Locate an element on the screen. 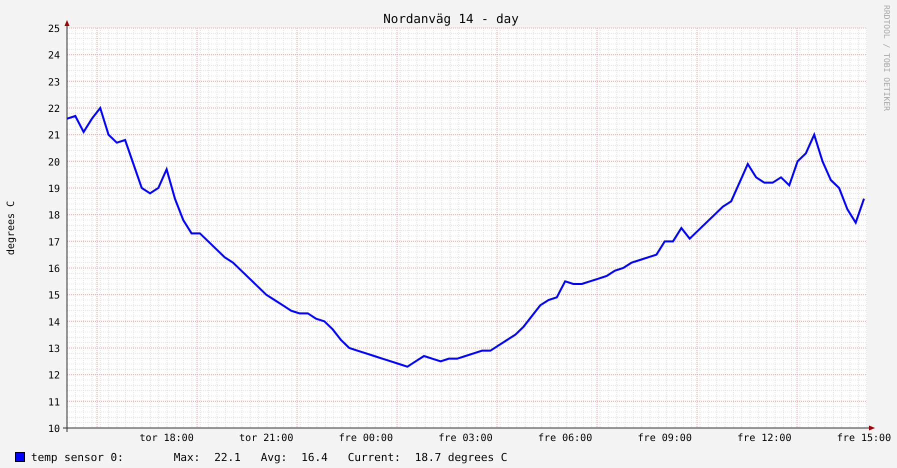 The height and width of the screenshot is (468, 897). axis-label: fre 15:00 is located at coordinates (864, 438).